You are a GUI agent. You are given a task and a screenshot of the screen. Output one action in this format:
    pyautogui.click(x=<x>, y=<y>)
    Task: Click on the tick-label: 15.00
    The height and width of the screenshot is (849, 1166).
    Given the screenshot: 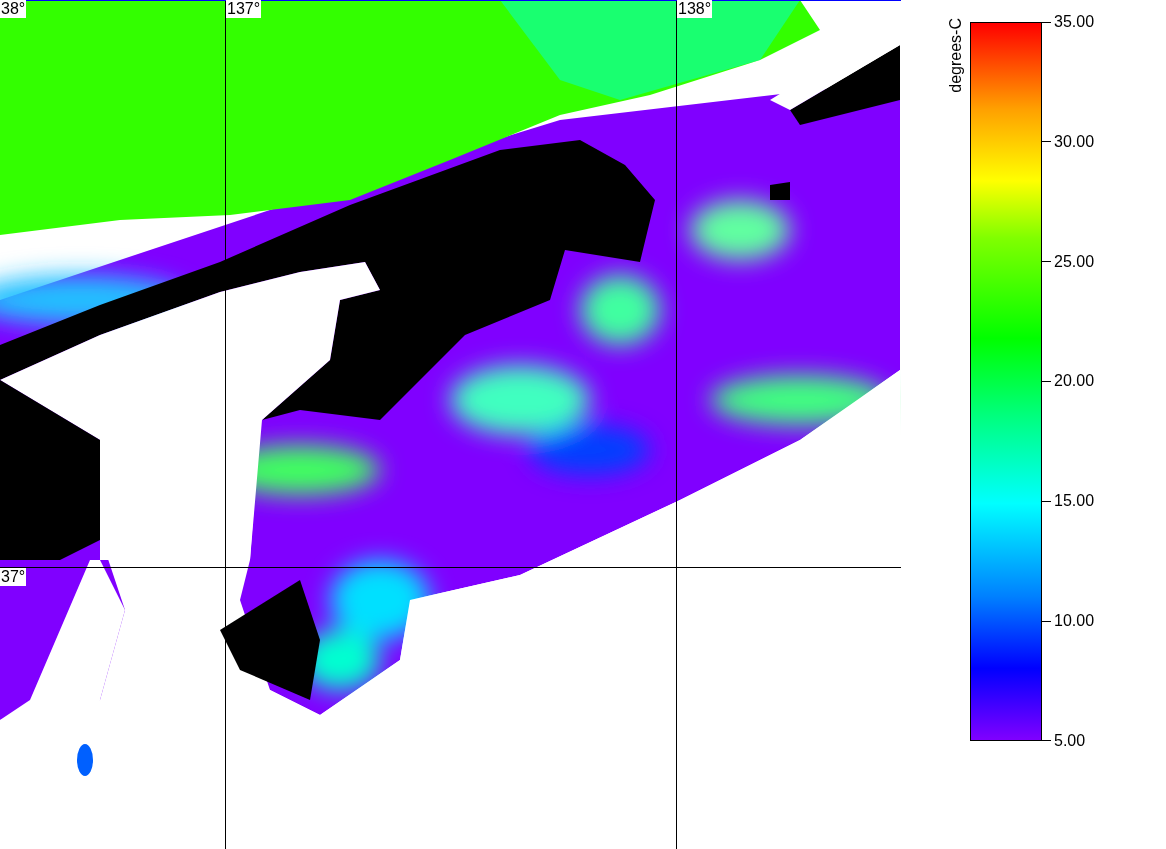 What is the action you would take?
    pyautogui.click(x=1074, y=501)
    